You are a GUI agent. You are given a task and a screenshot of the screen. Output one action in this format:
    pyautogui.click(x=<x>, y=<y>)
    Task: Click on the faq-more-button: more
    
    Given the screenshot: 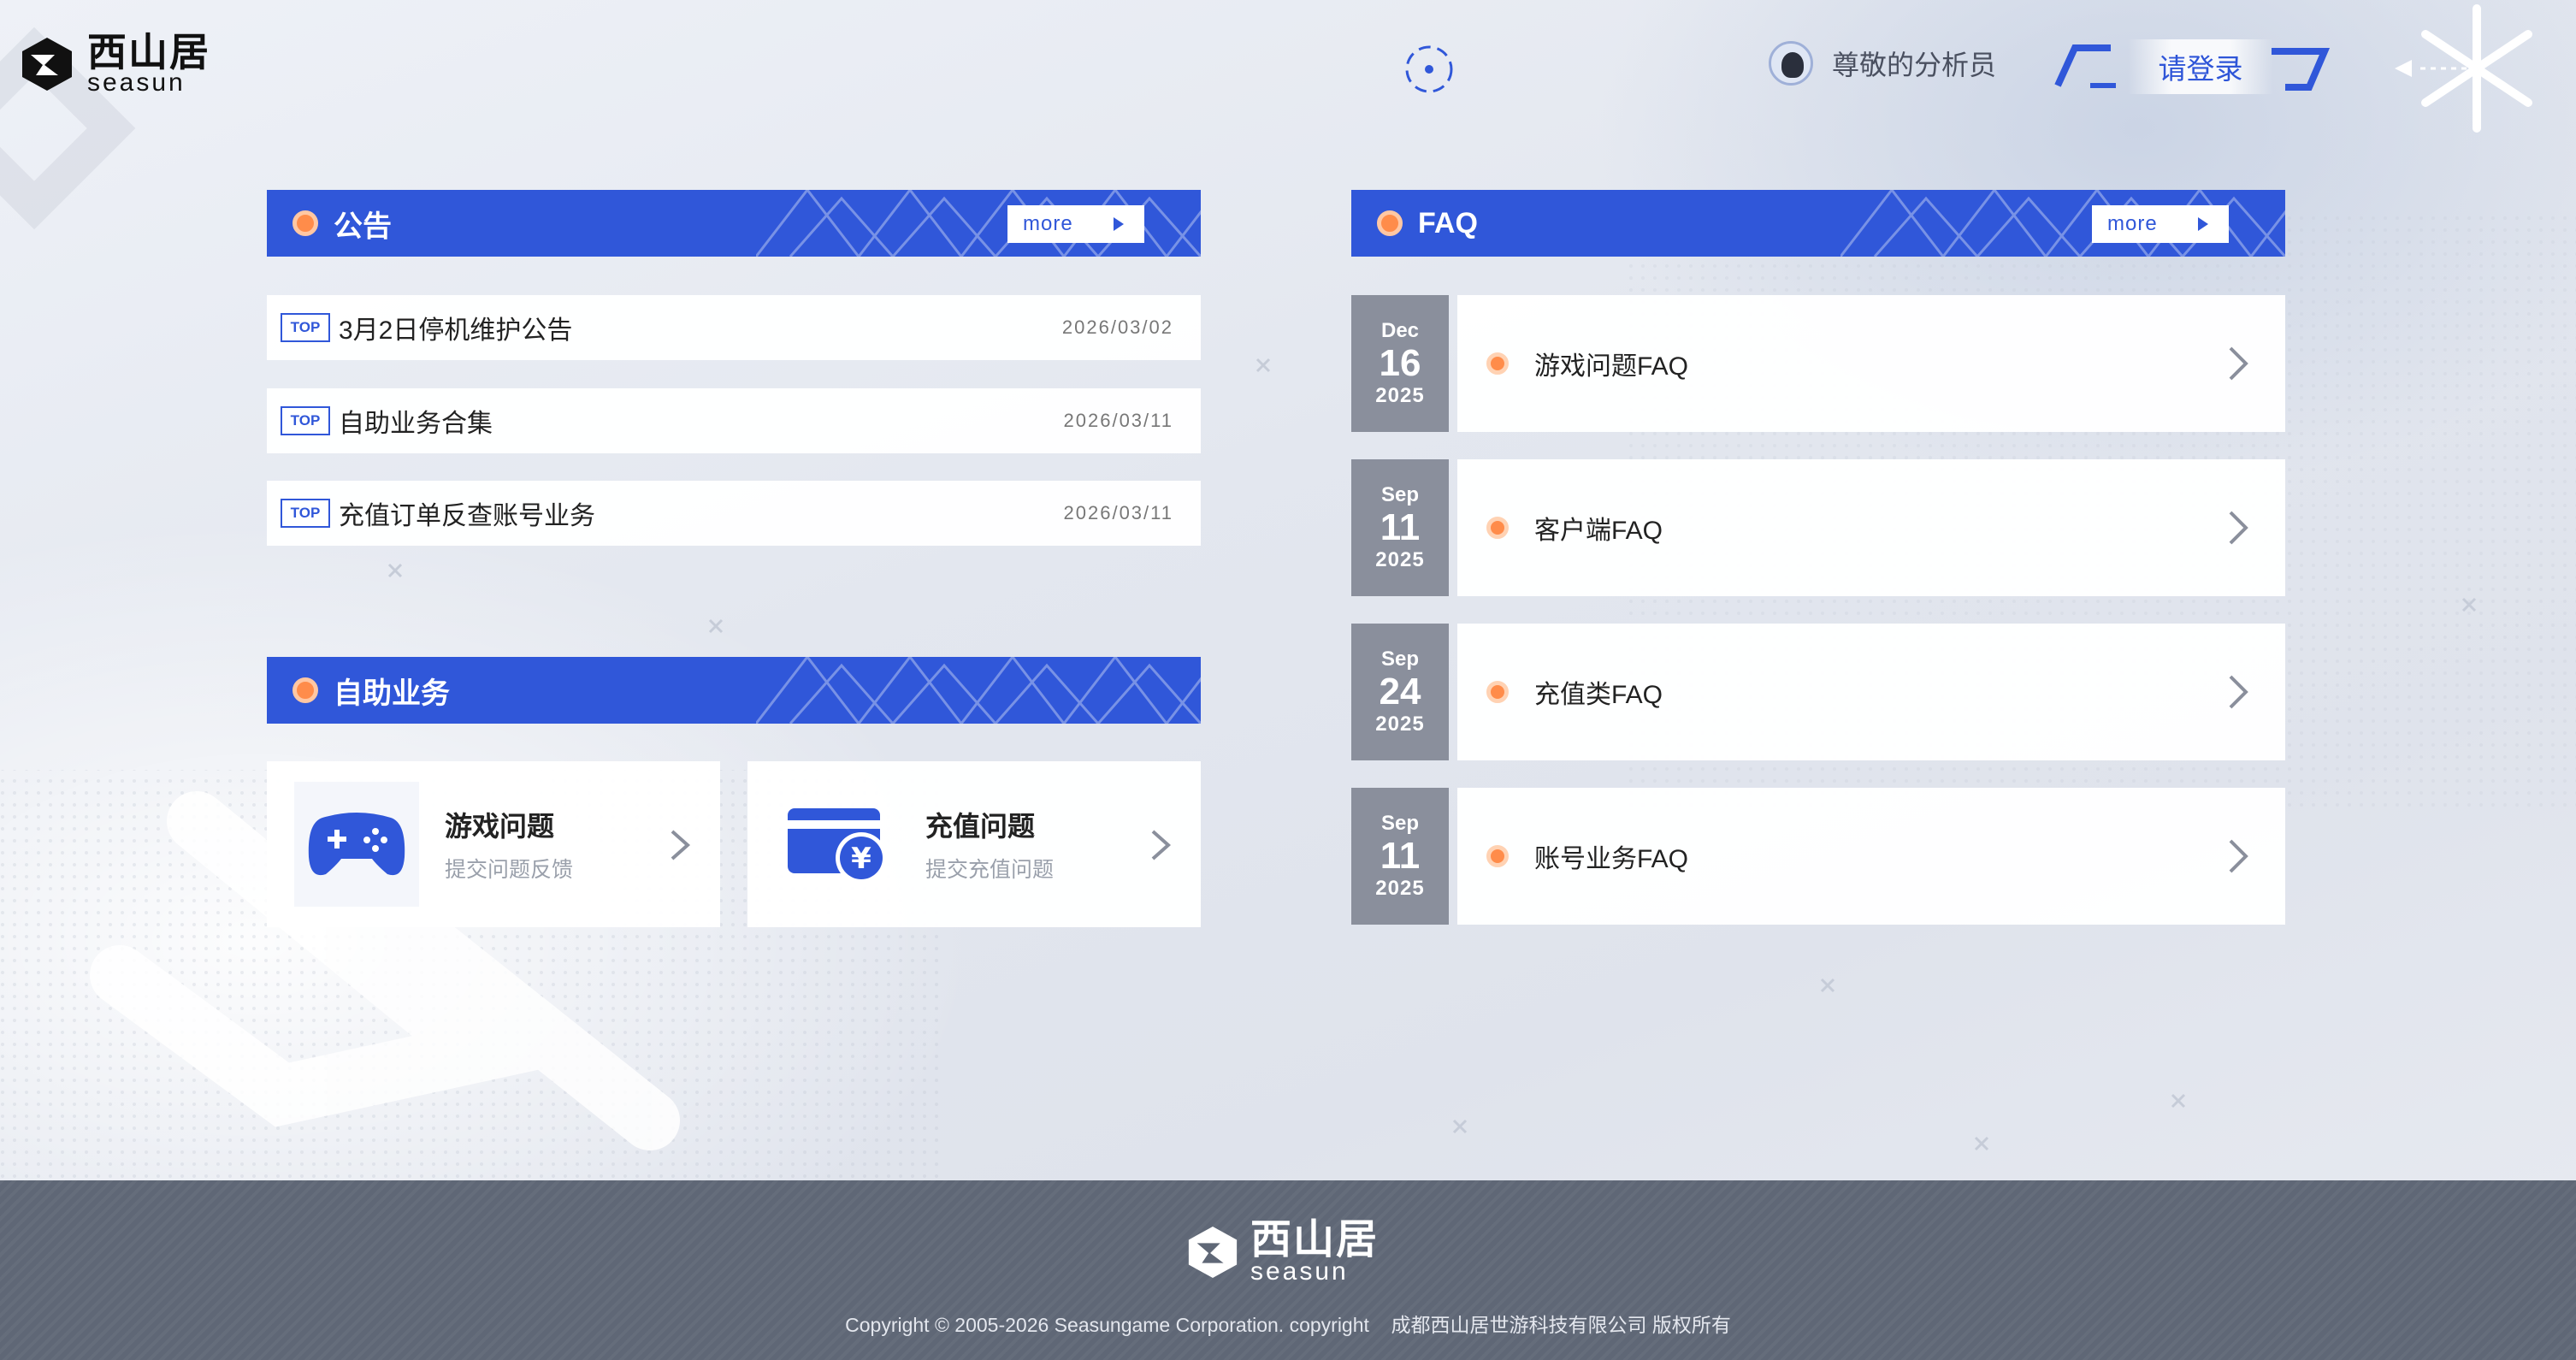 What is the action you would take?
    pyautogui.click(x=2160, y=224)
    